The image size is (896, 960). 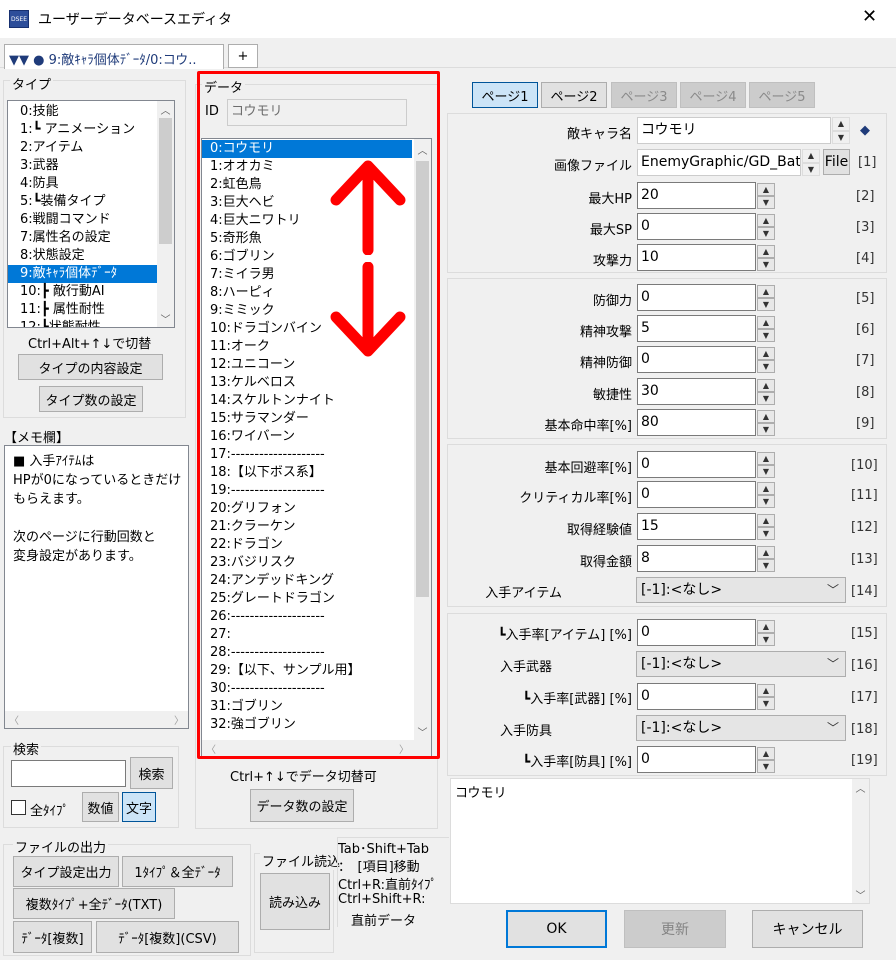 I want to click on close-icon: ✕, so click(x=869, y=16).